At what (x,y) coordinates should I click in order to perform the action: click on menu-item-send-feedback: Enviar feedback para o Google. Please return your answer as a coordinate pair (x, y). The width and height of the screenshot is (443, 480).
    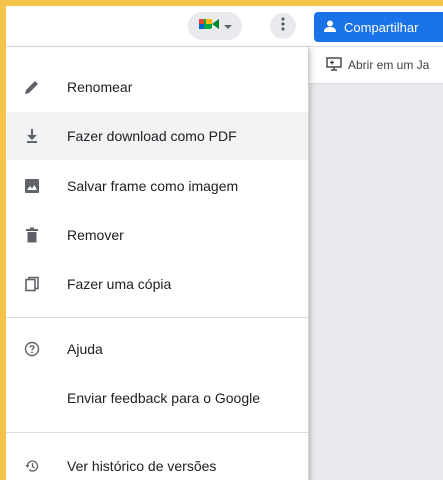
    Looking at the image, I should click on (157, 398).